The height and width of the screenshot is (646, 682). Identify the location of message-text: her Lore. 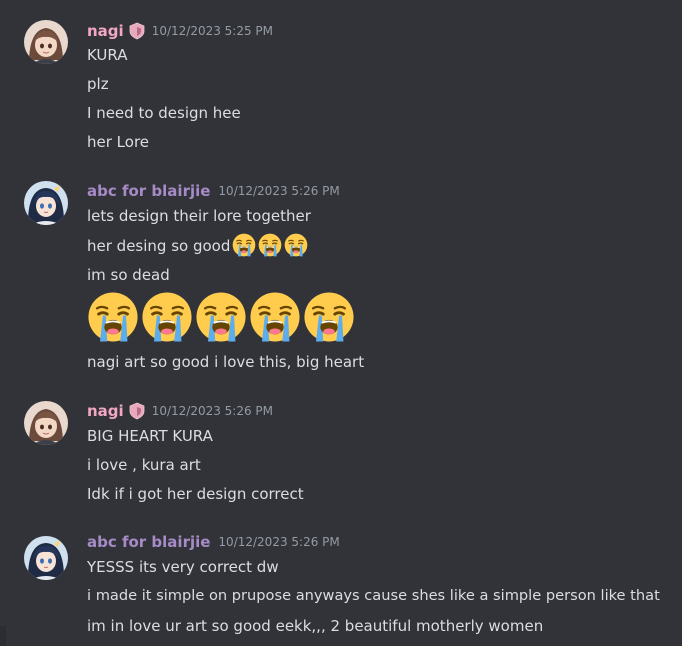
(118, 142).